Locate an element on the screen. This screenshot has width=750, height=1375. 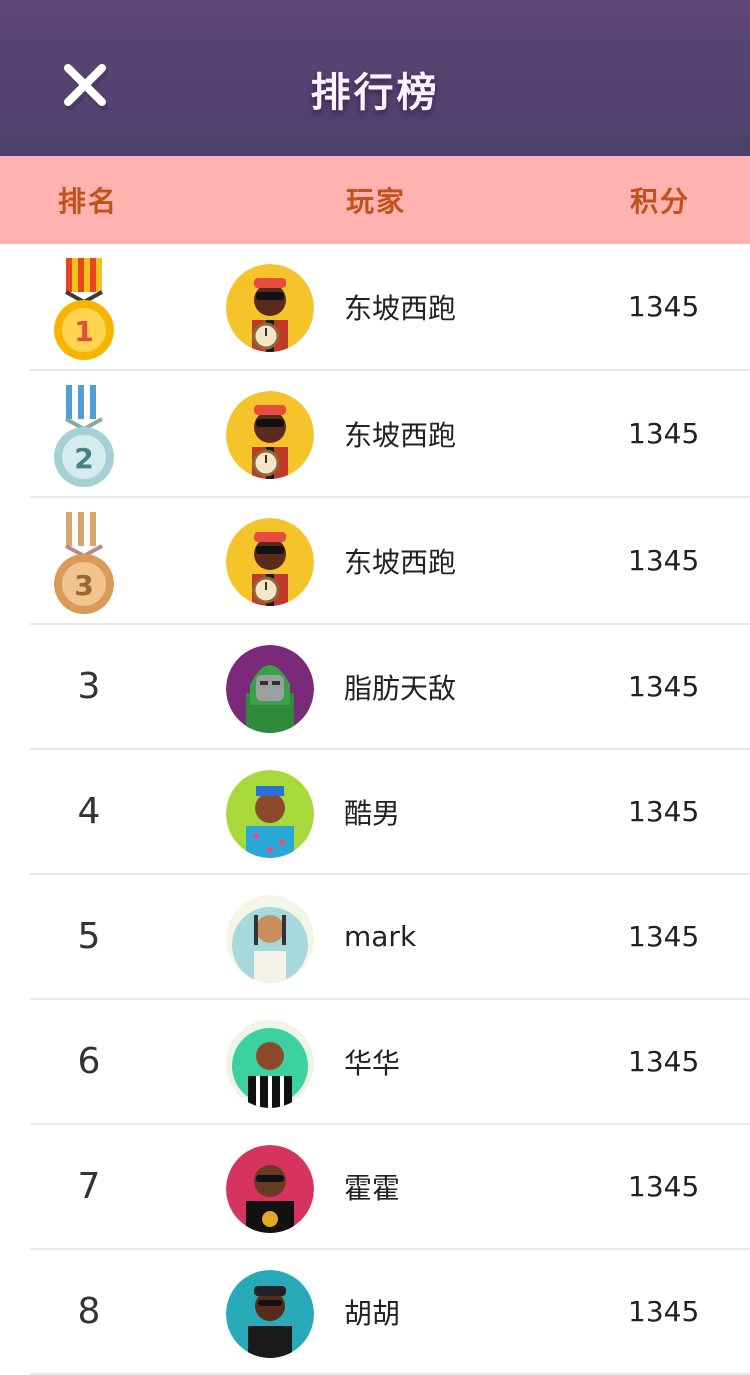
braids-avatar is located at coordinates (270, 939).